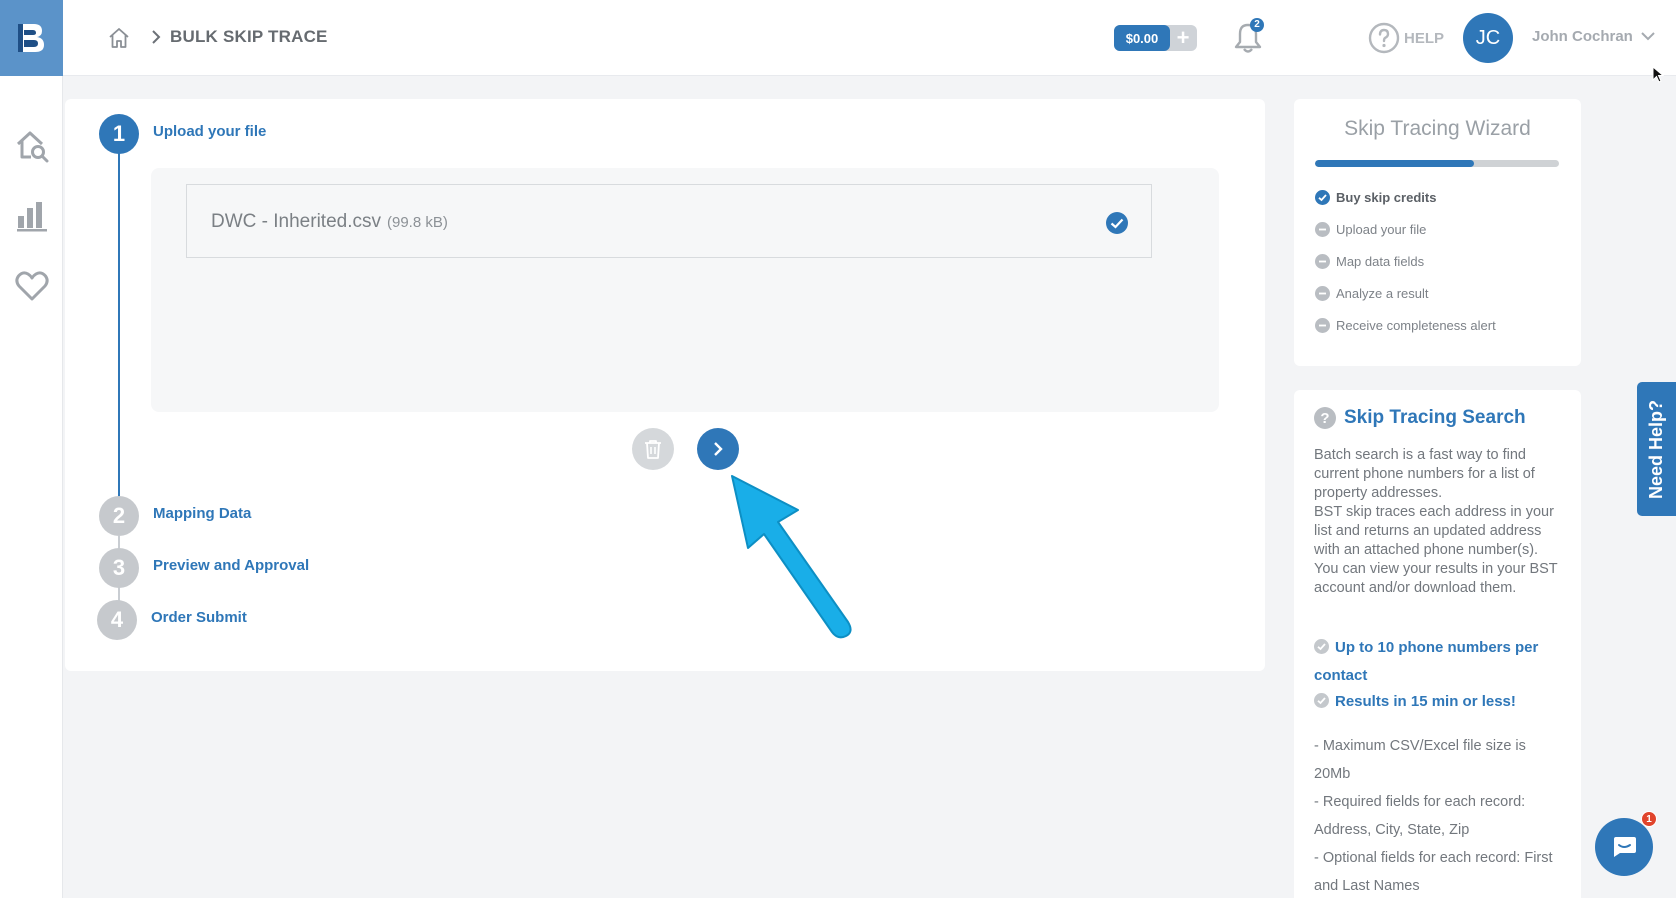 The image size is (1676, 898). What do you see at coordinates (202, 513) in the screenshot?
I see `step-2-label: Mapping Data` at bounding box center [202, 513].